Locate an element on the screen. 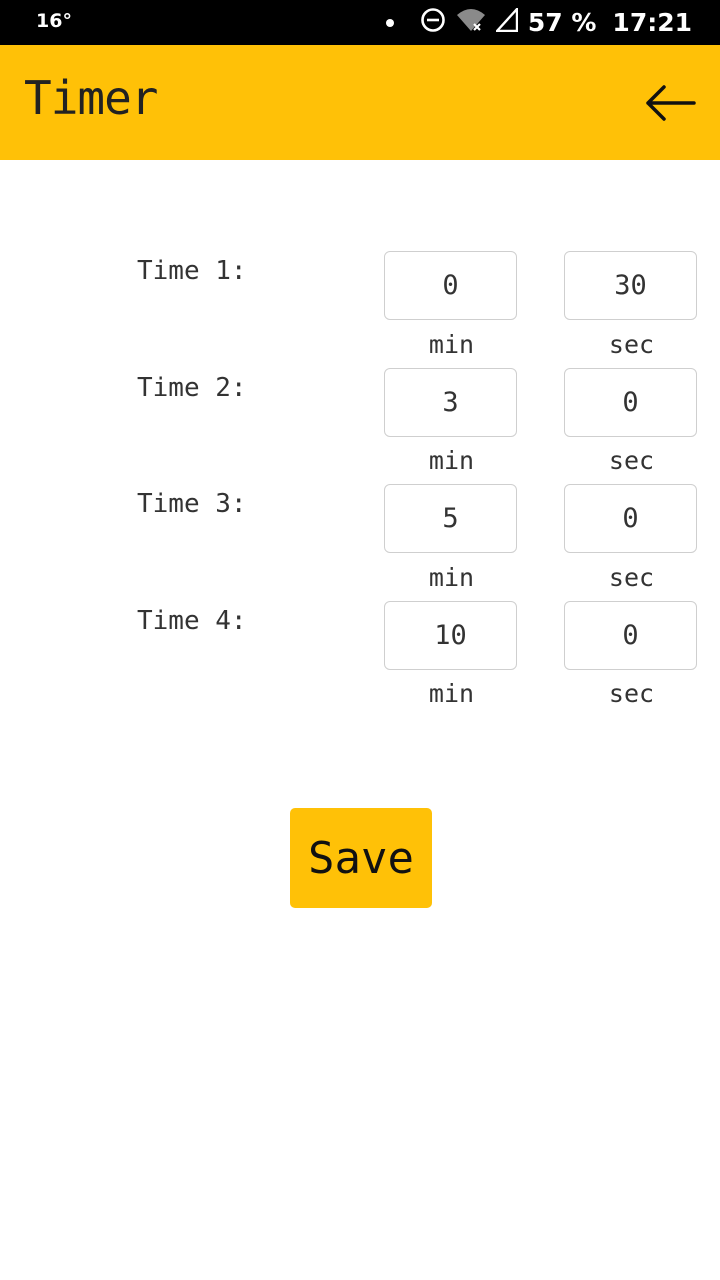 The height and width of the screenshot is (1280, 720). time-2-sec-input: 0 is located at coordinates (630, 402).